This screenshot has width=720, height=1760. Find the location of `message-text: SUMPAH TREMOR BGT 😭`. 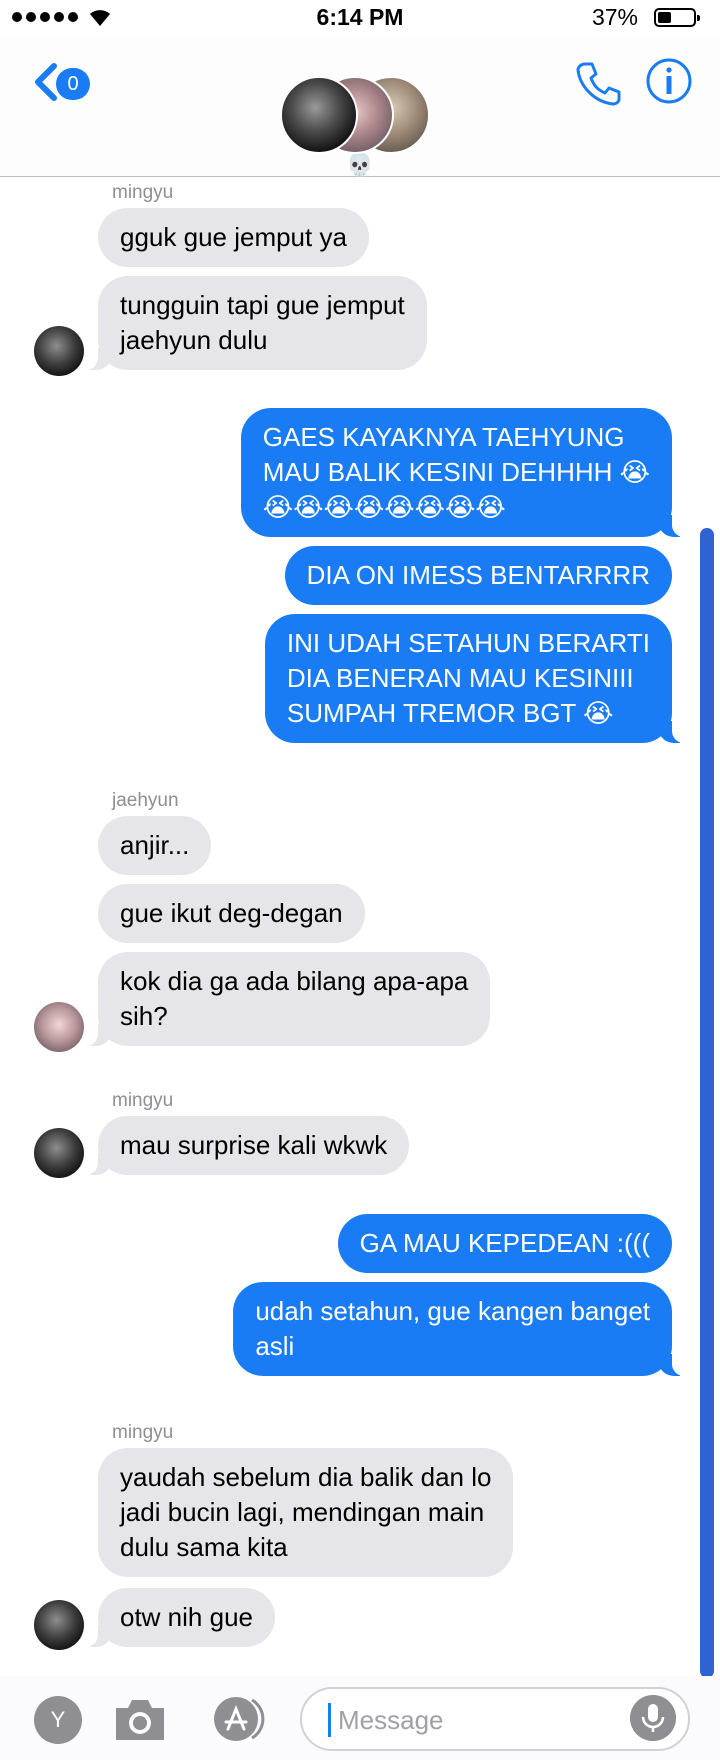

message-text: SUMPAH TREMOR BGT 😭 is located at coordinates (450, 713).